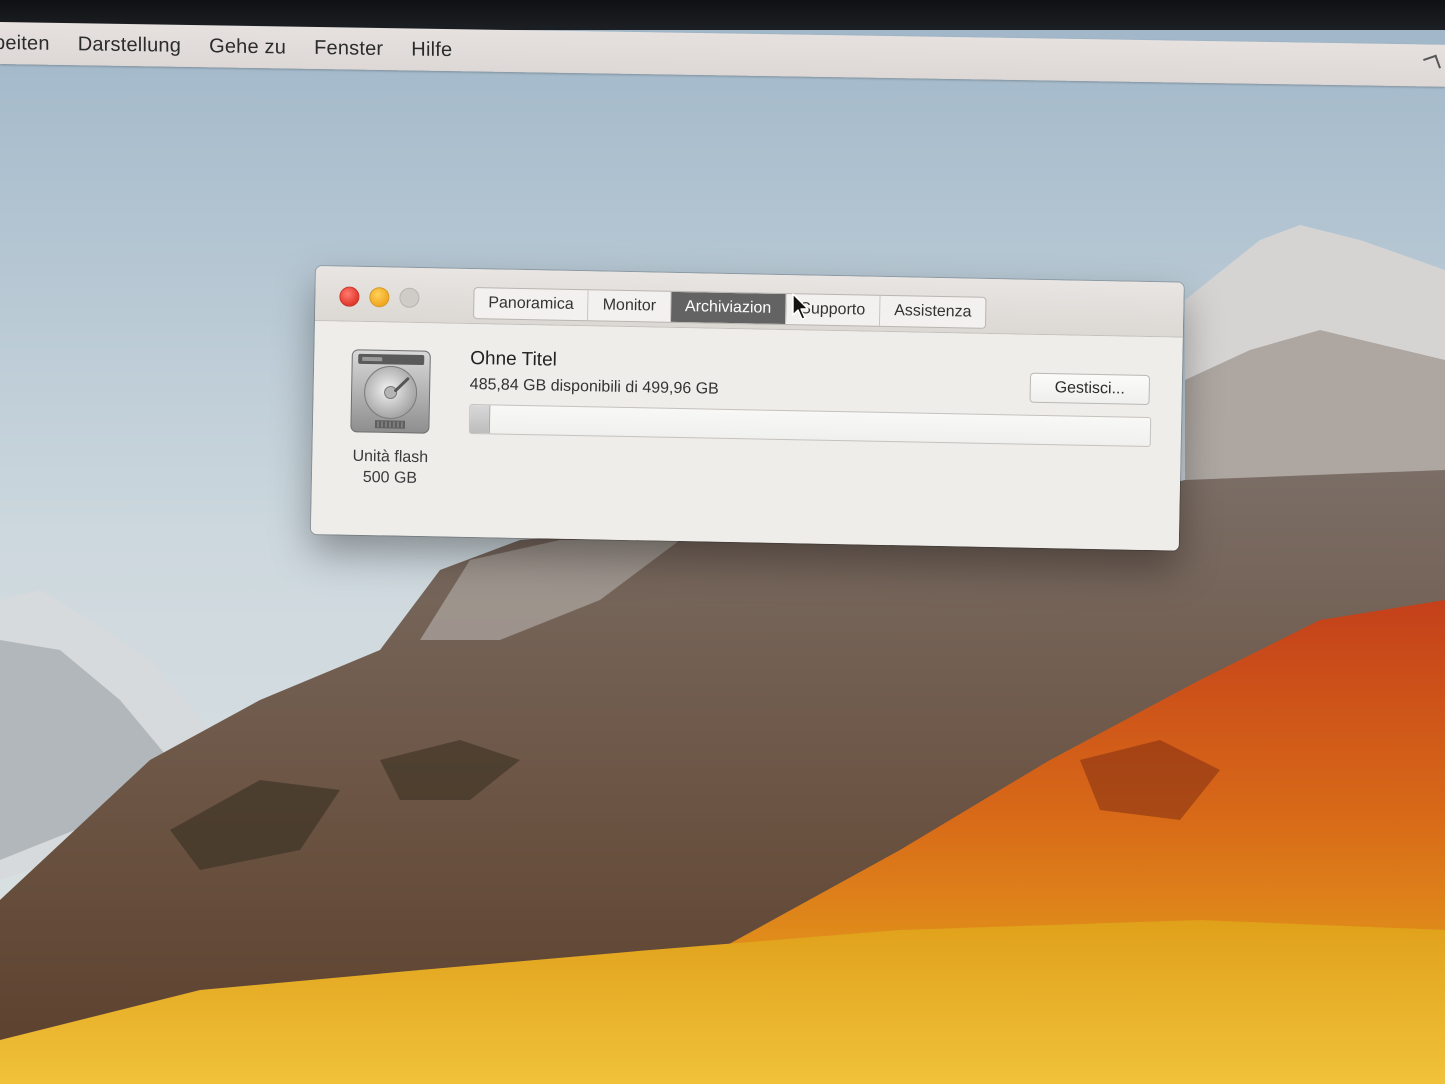 Image resolution: width=1445 pixels, height=1084 pixels. Describe the element at coordinates (800, 306) in the screenshot. I see `mouse-pointer-icon` at that location.